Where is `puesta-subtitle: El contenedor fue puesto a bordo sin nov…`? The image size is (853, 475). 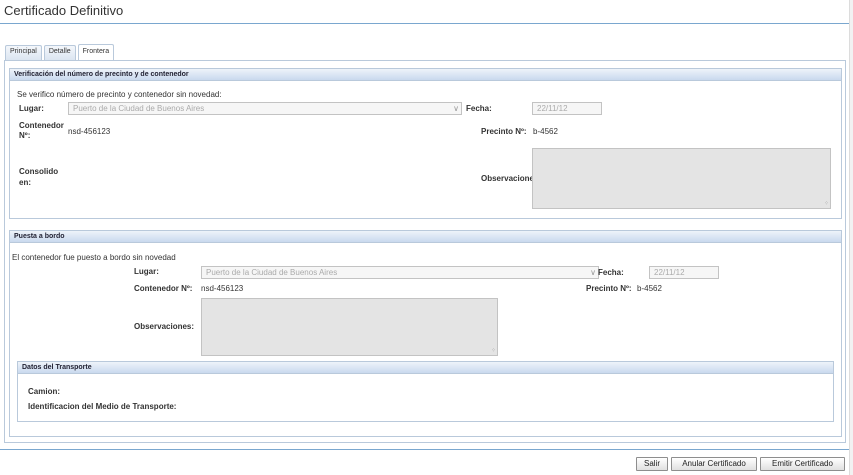
puesta-subtitle: El contenedor fue puesto a bordo sin nov… is located at coordinates (94, 257).